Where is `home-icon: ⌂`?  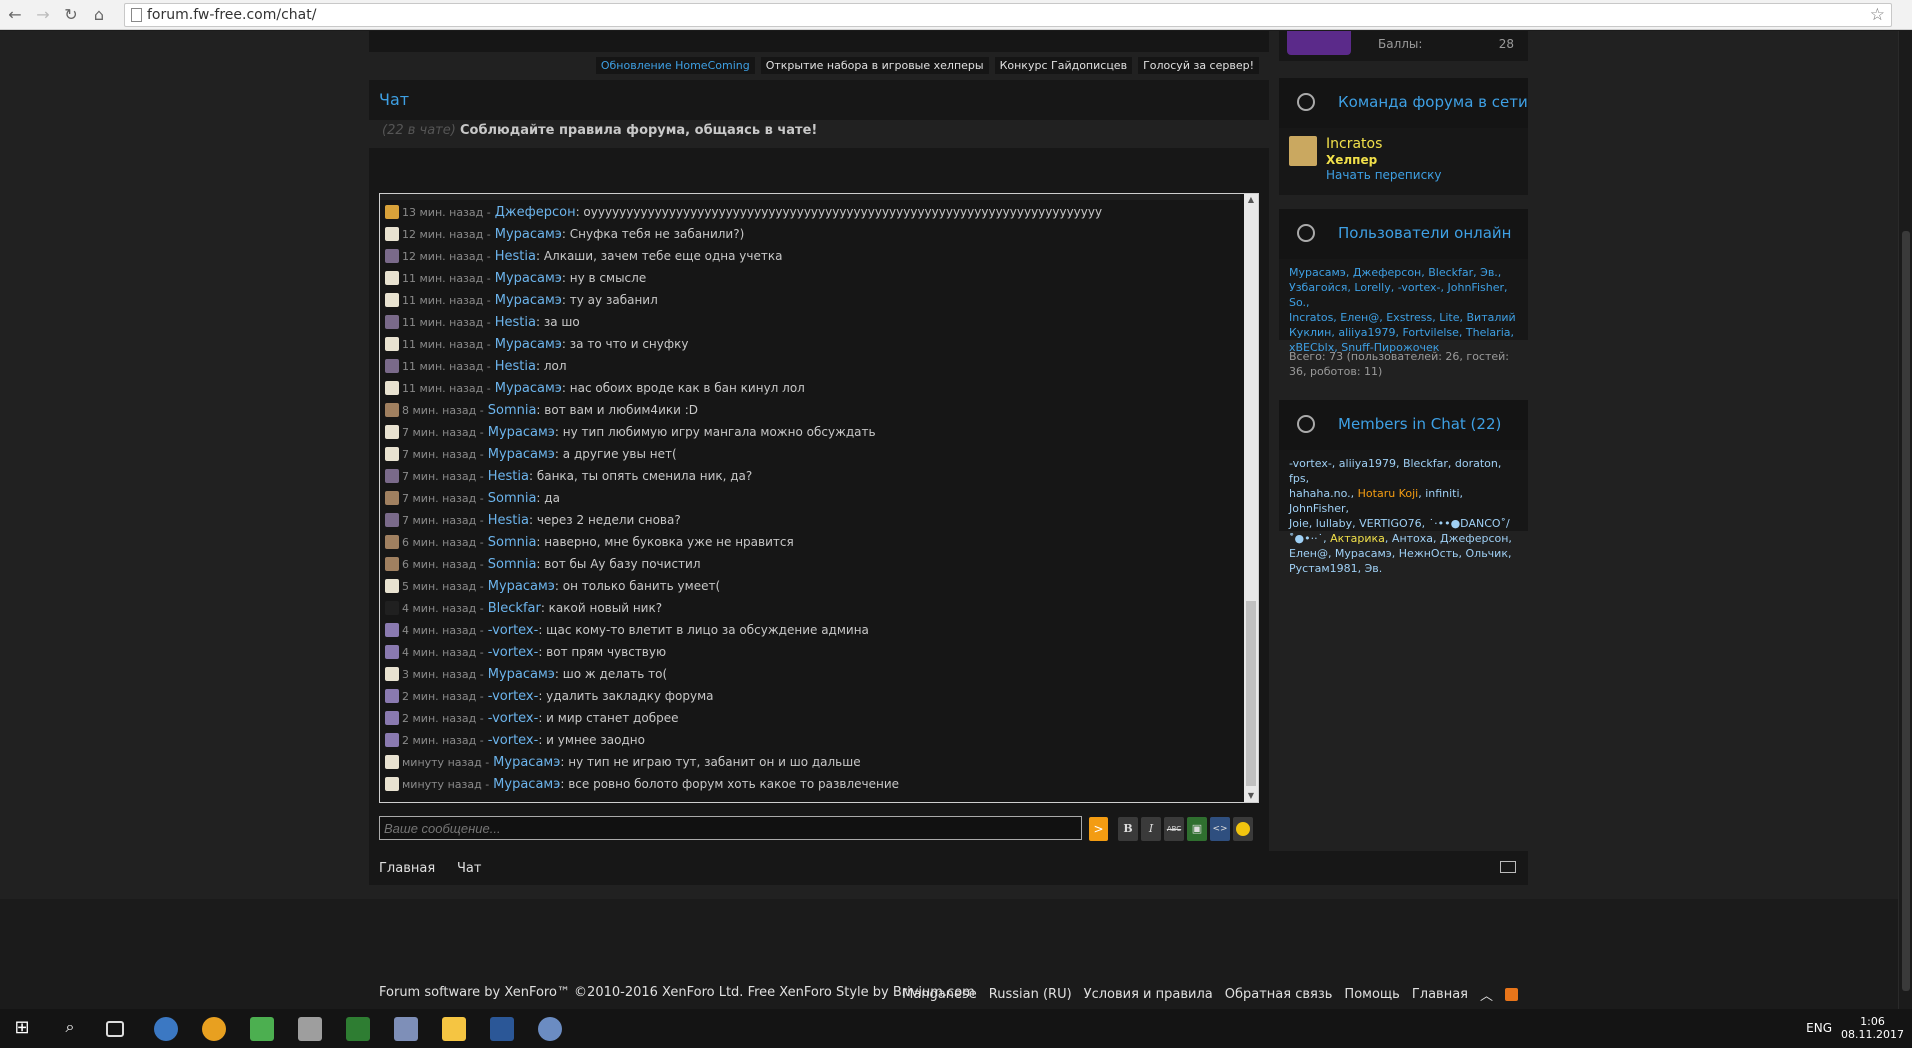
home-icon: ⌂ is located at coordinates (99, 15).